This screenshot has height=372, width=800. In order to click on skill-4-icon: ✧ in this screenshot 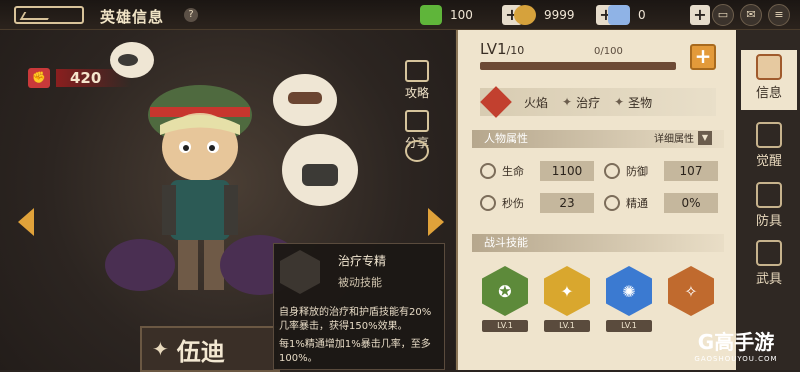, I will do `click(691, 291)`.